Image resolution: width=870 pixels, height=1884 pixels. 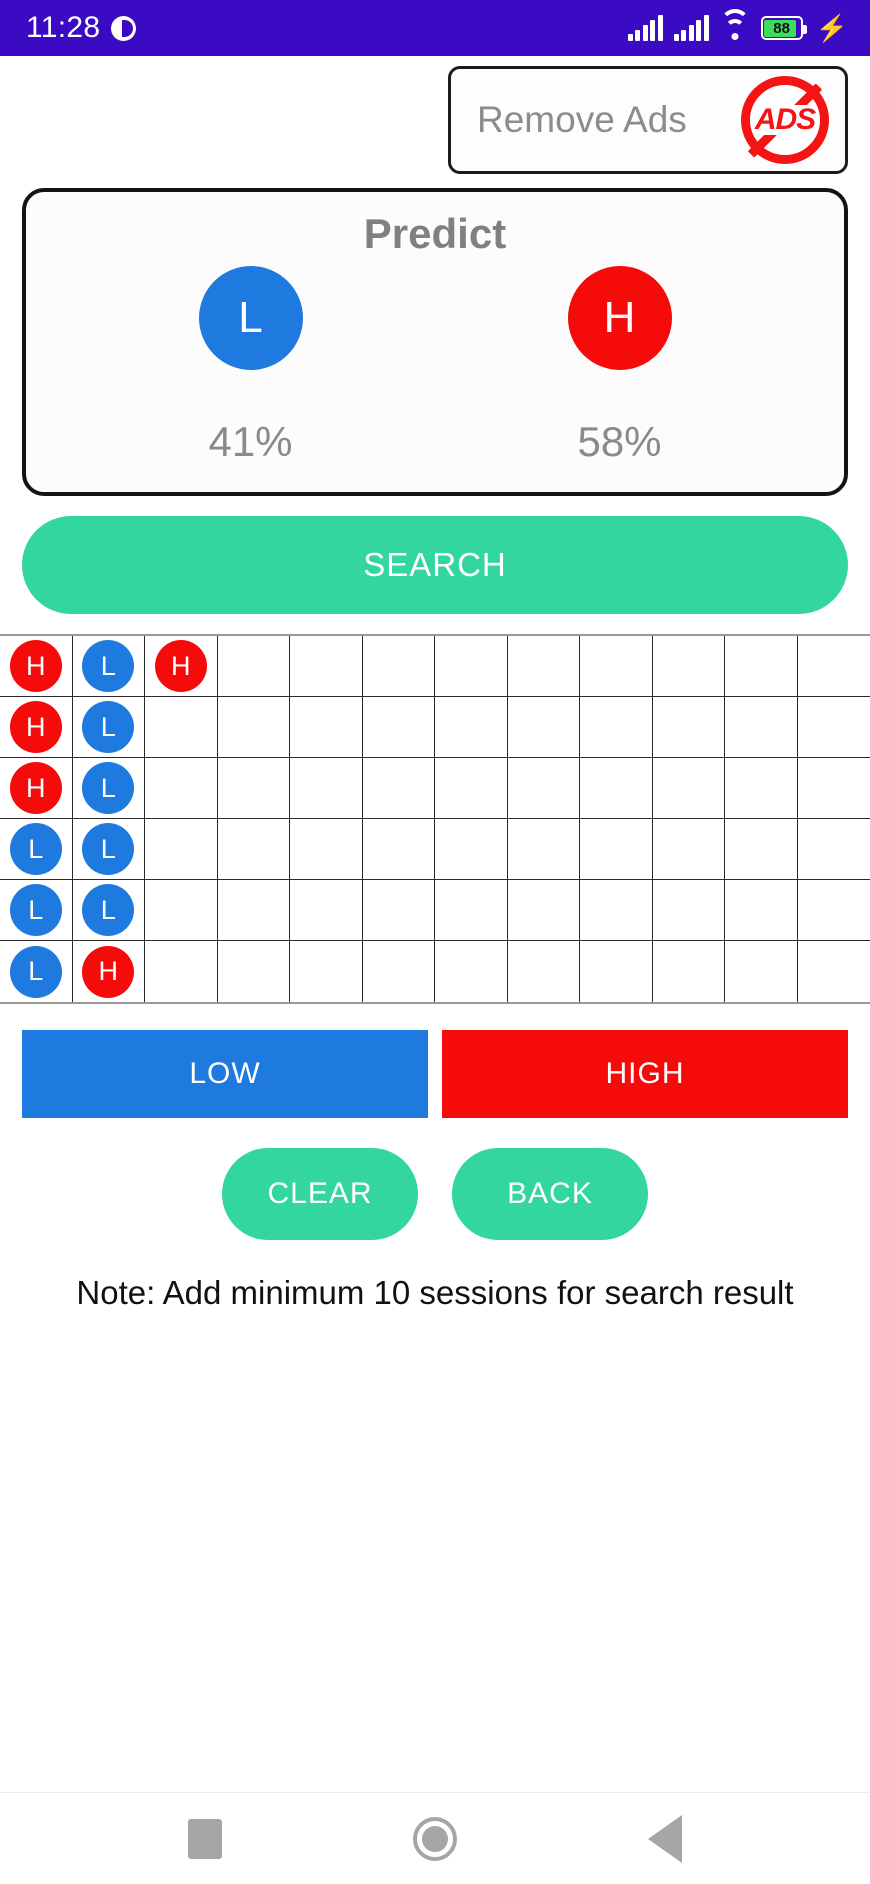 I want to click on high-entry-button: HIGH, so click(x=645, y=1074).